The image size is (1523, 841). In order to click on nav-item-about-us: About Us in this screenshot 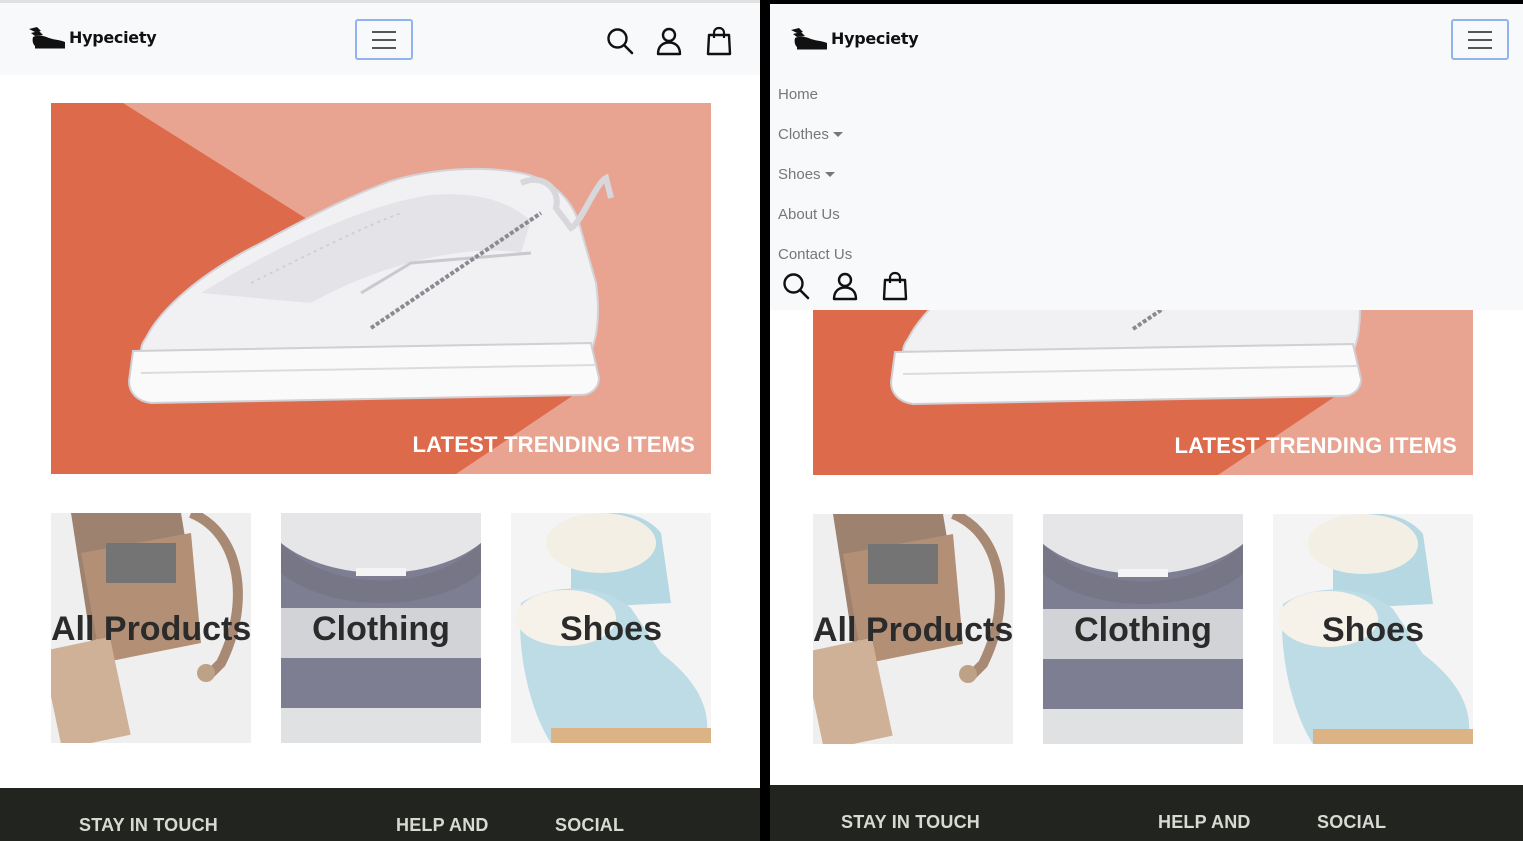, I will do `click(815, 214)`.